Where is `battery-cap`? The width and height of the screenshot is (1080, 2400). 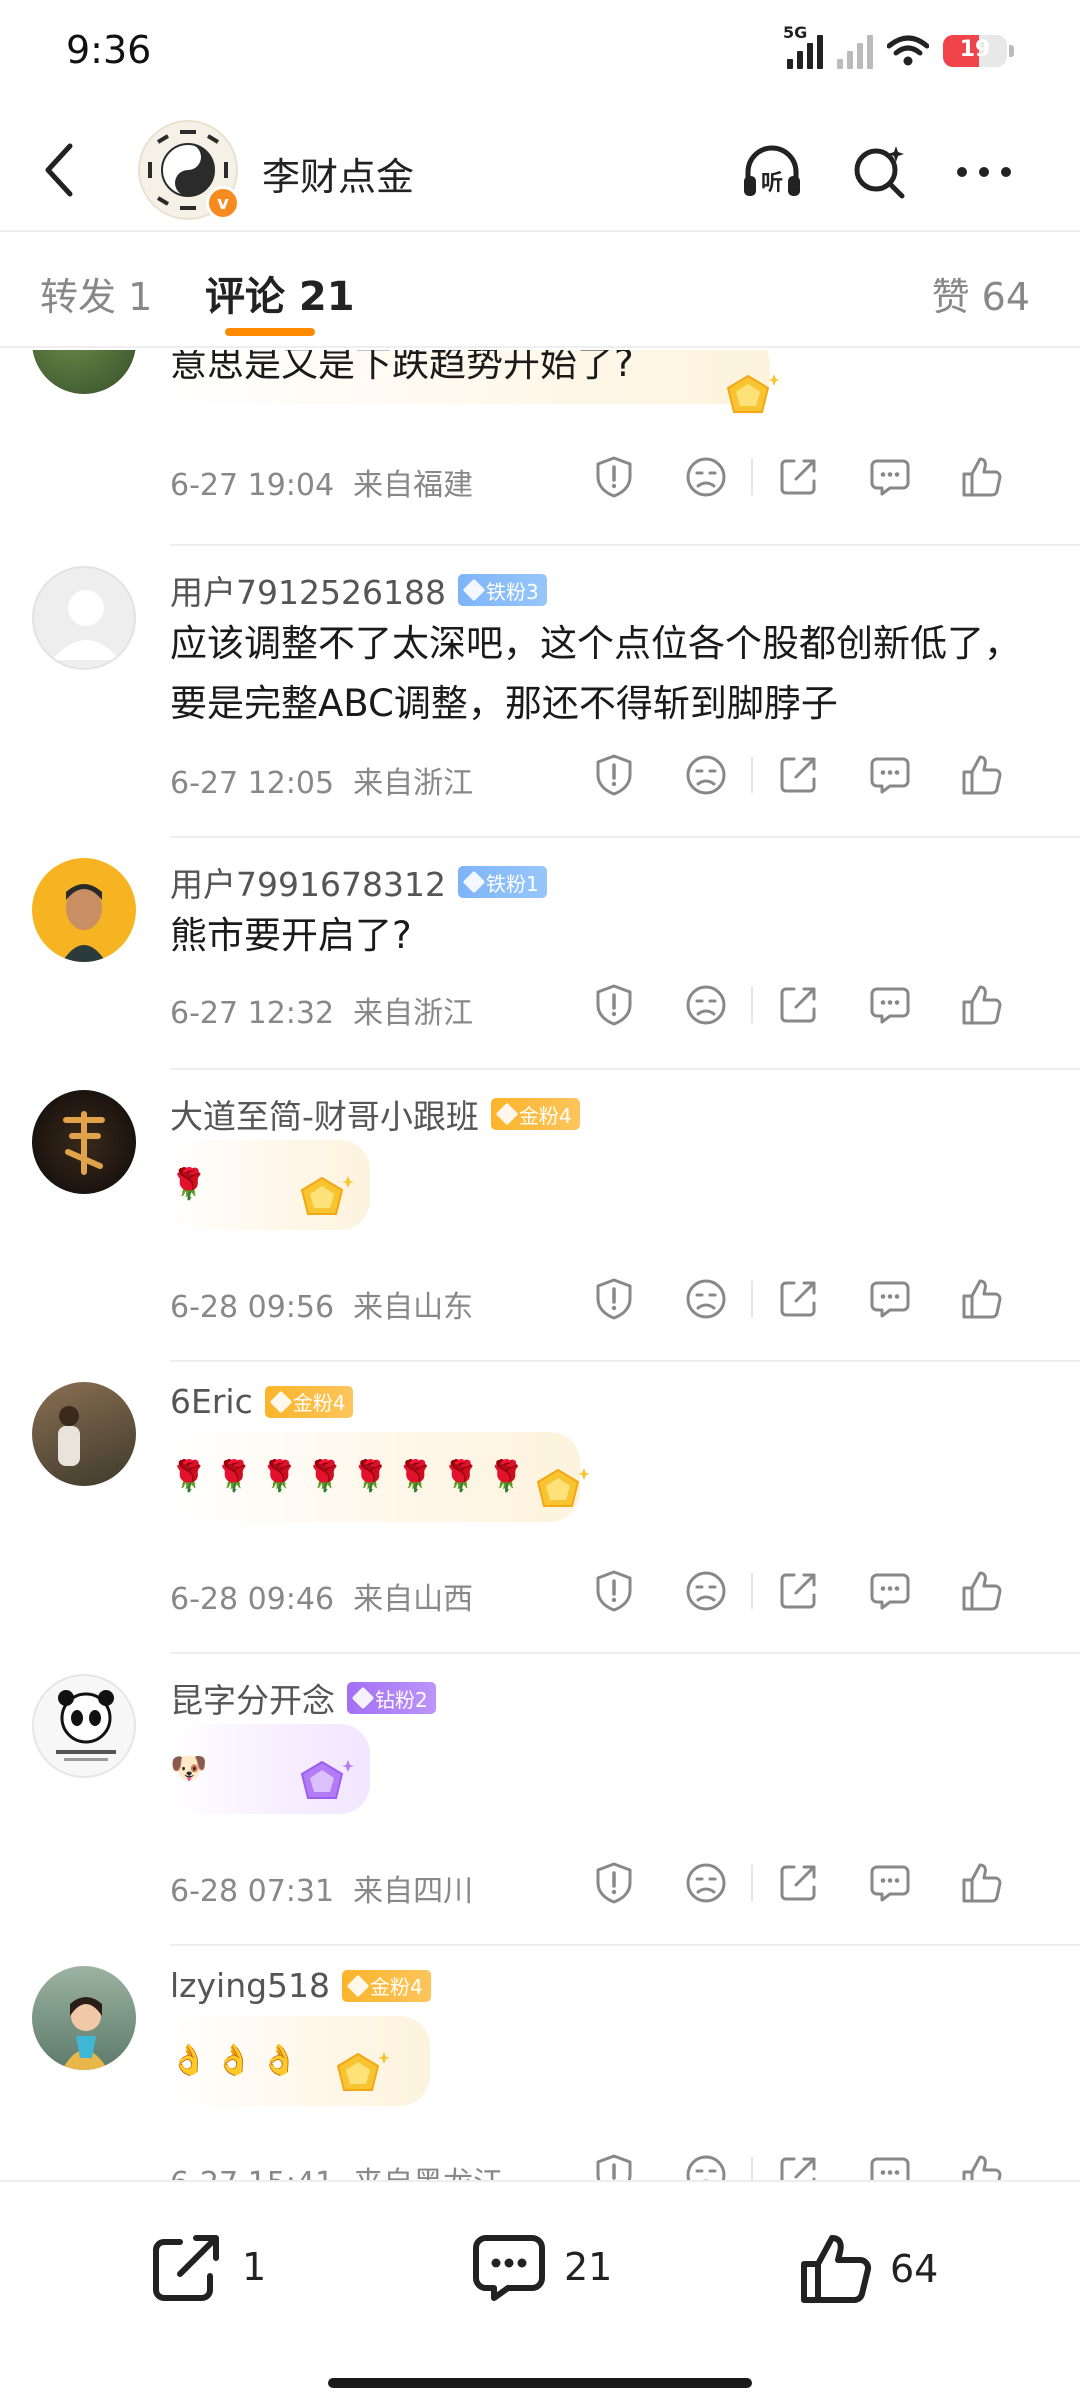
battery-cap is located at coordinates (1011, 51).